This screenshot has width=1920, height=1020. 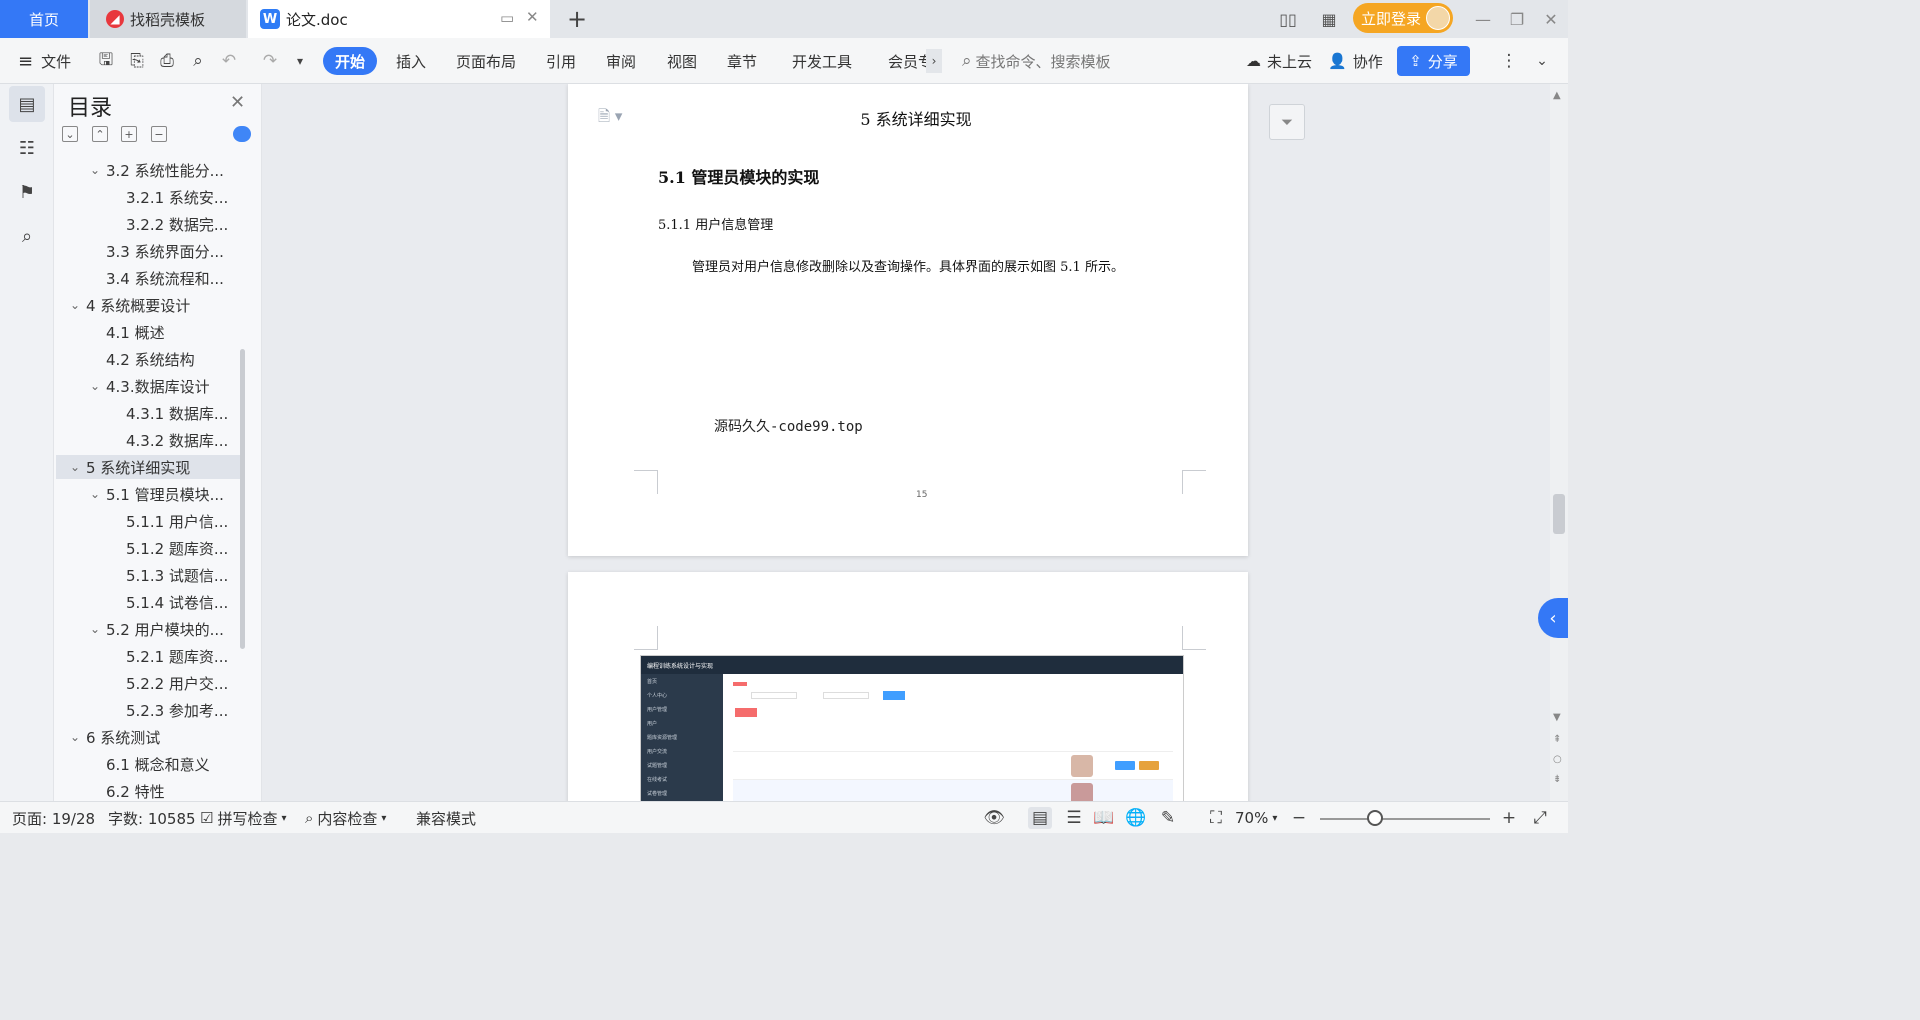 What do you see at coordinates (129, 134) in the screenshot?
I see `add-heading-icon: +` at bounding box center [129, 134].